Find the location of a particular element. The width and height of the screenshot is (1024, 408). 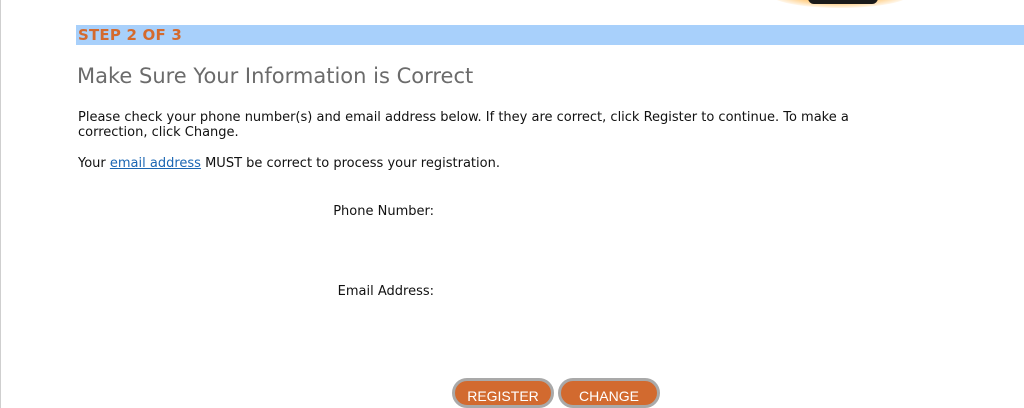

step-bar is located at coordinates (550, 35).